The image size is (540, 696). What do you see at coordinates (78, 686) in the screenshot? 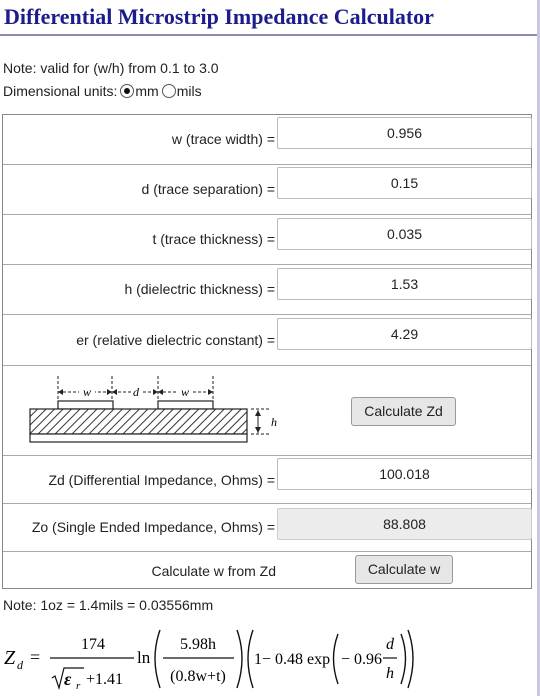
I see `formula-eps-sub: r` at bounding box center [78, 686].